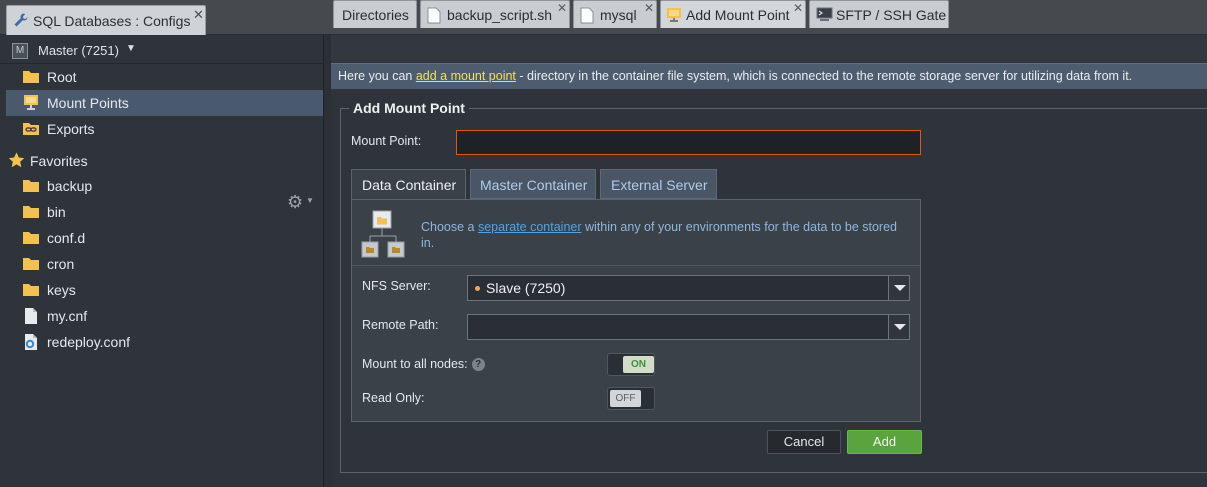 This screenshot has height=487, width=1207. What do you see at coordinates (56, 212) in the screenshot?
I see `favorite-item-label: bin` at bounding box center [56, 212].